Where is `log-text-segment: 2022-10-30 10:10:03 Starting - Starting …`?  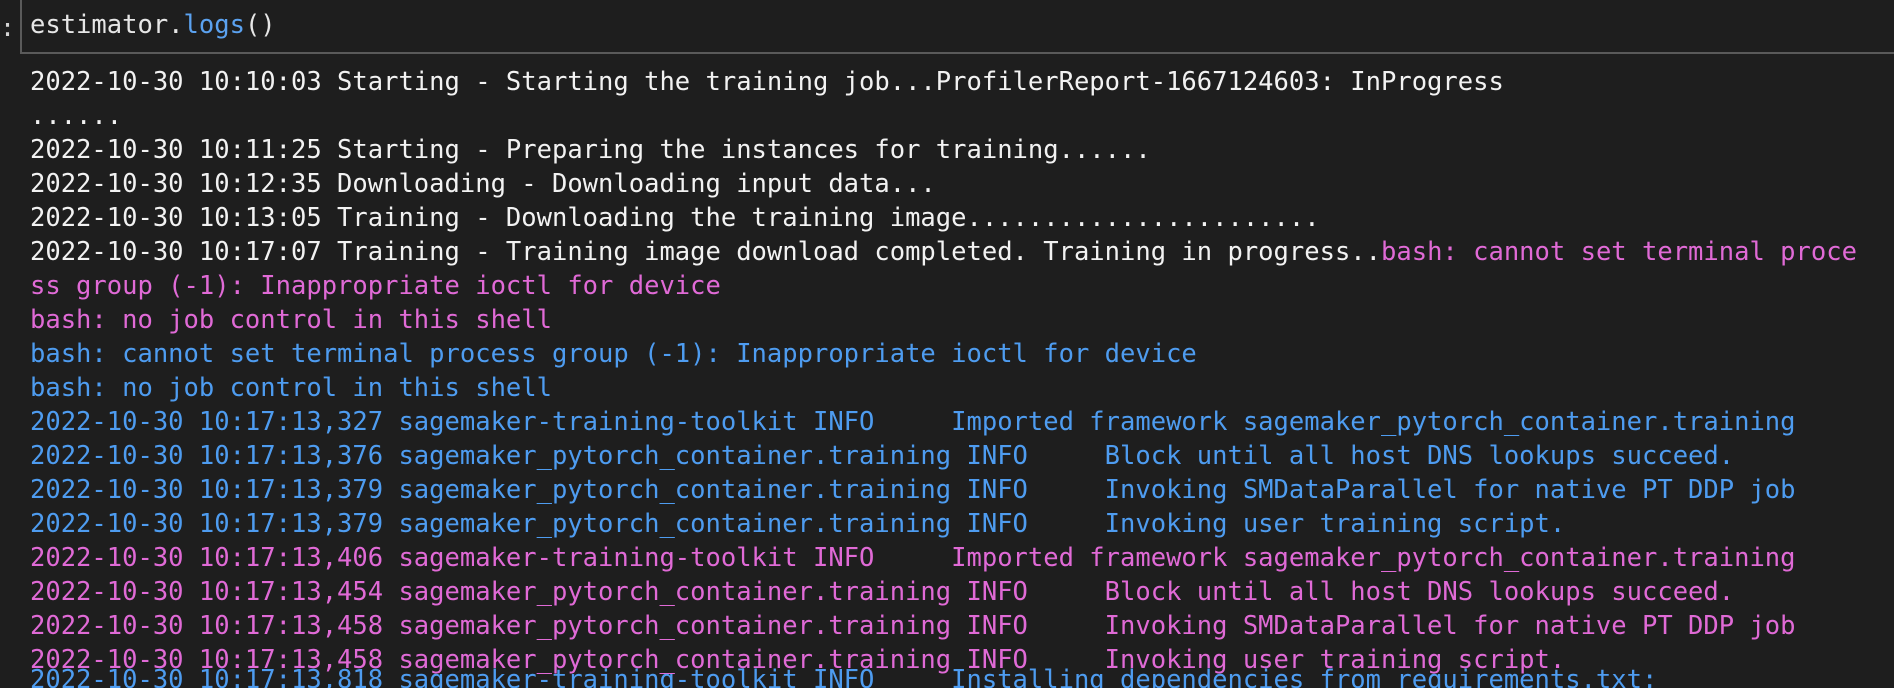
log-text-segment: 2022-10-30 10:10:03 Starting - Starting … is located at coordinates (767, 82).